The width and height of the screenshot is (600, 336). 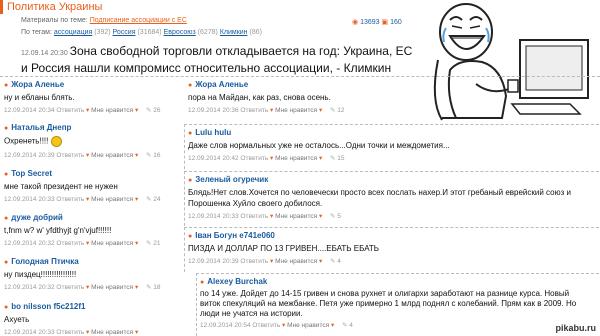 I want to click on section-marker, so click(x=1, y=7).